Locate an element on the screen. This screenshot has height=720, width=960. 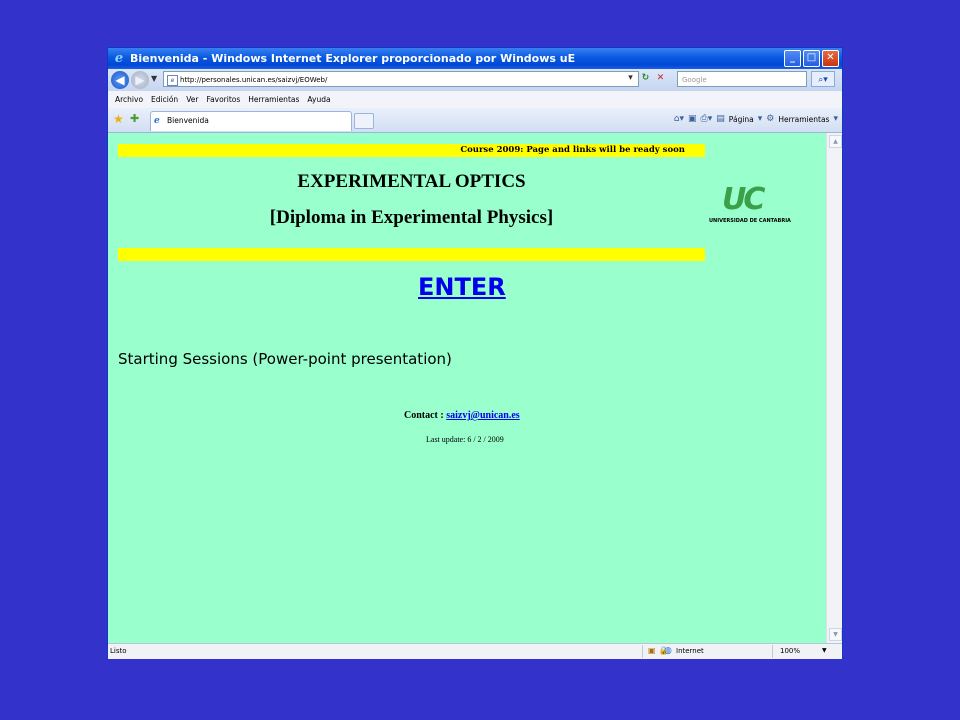
back-button: ◀ is located at coordinates (120, 80).